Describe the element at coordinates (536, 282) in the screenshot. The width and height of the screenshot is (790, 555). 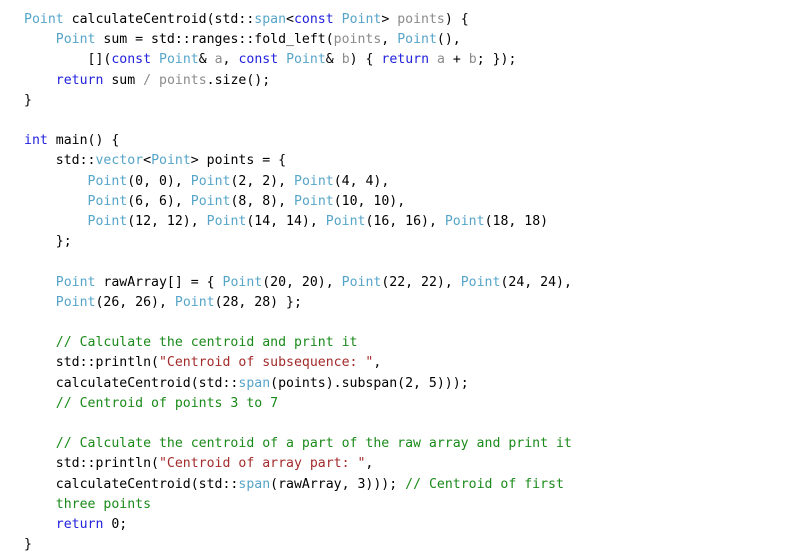
I see `code-token-pl: (24, 24),` at that location.